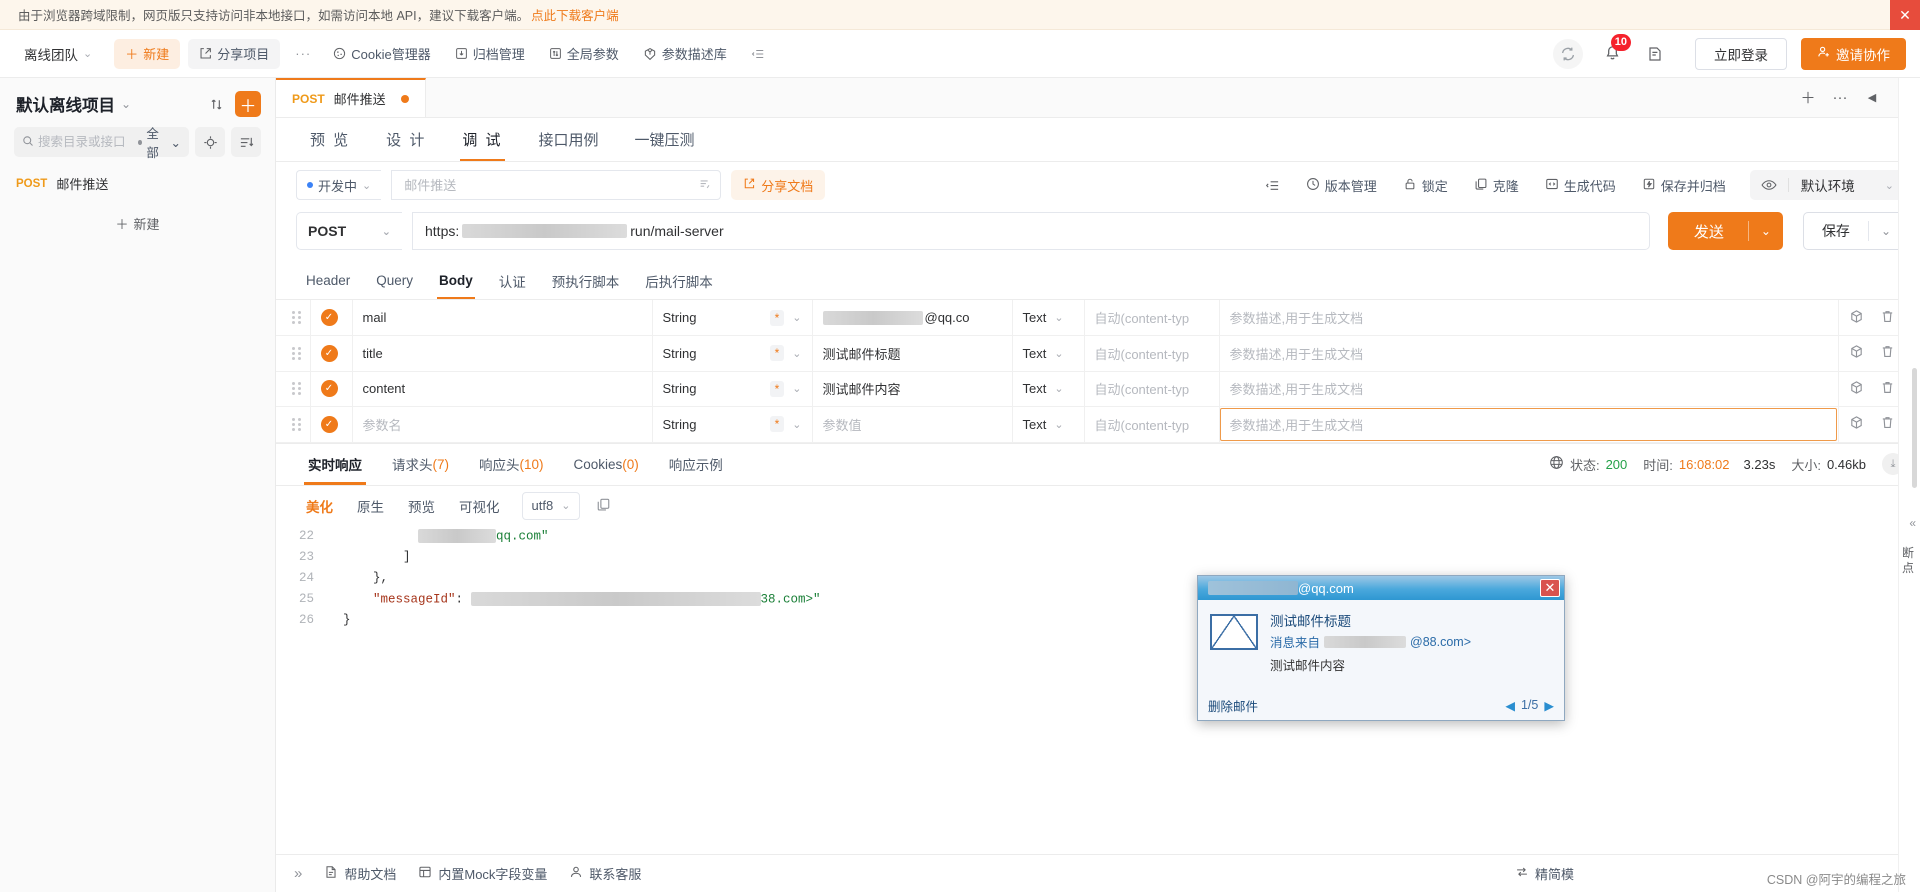 This screenshot has height=892, width=1920. I want to click on share-project-button: 分享项目, so click(234, 53).